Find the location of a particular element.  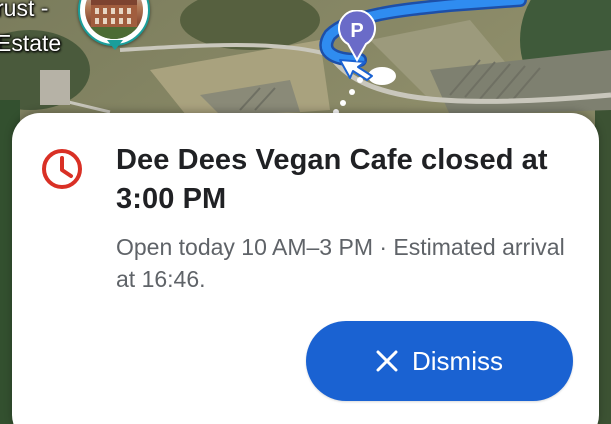

parking-icon: P is located at coordinates (357, 36).